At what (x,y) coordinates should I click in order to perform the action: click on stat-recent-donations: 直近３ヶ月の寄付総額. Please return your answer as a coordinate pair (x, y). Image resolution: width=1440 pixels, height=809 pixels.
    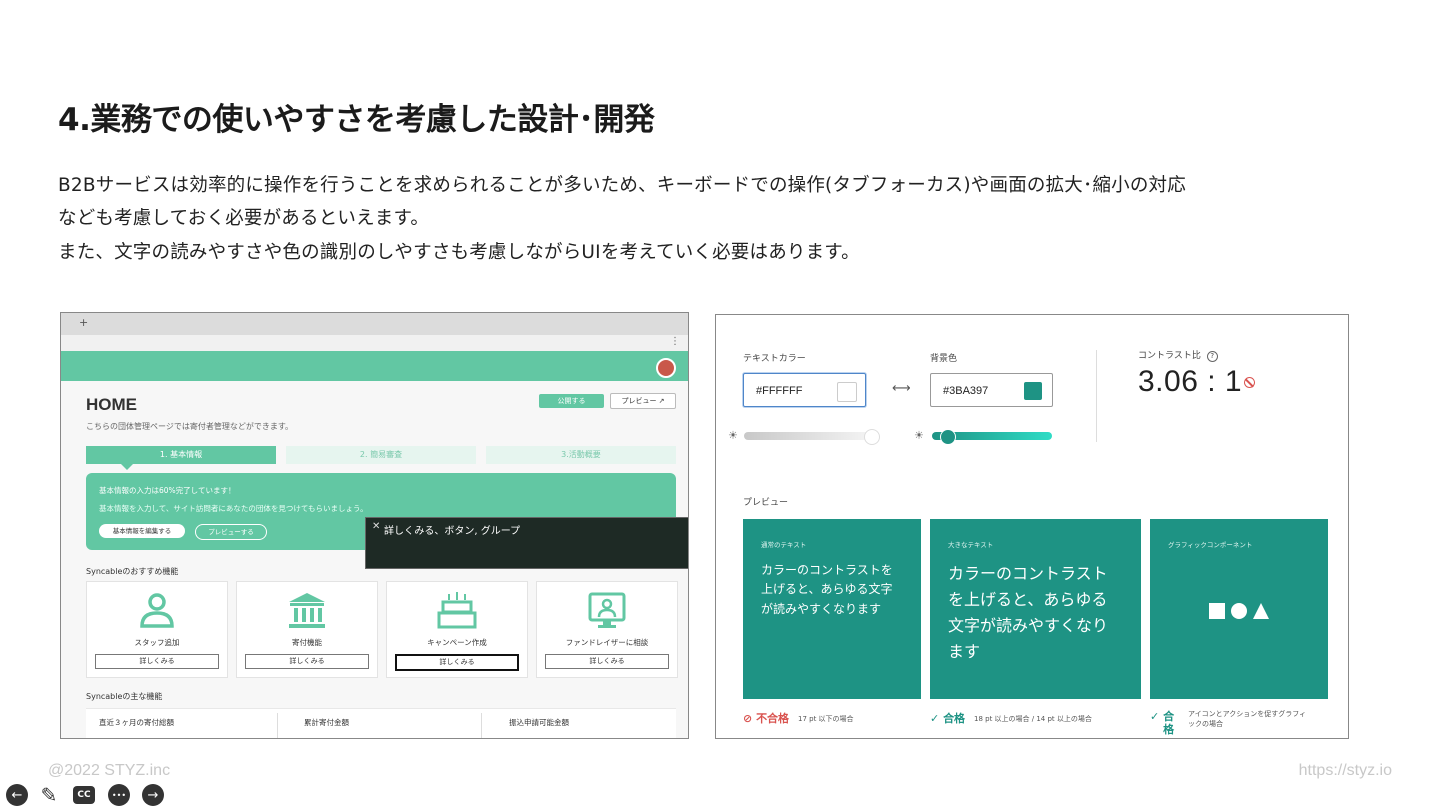
    Looking at the image, I should click on (136, 722).